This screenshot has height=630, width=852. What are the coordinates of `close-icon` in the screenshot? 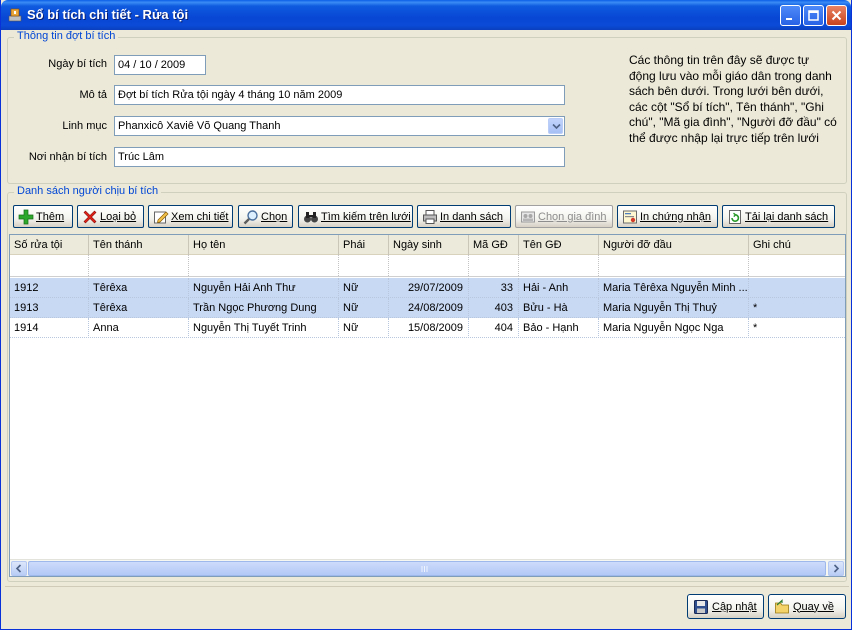 It's located at (836, 15).